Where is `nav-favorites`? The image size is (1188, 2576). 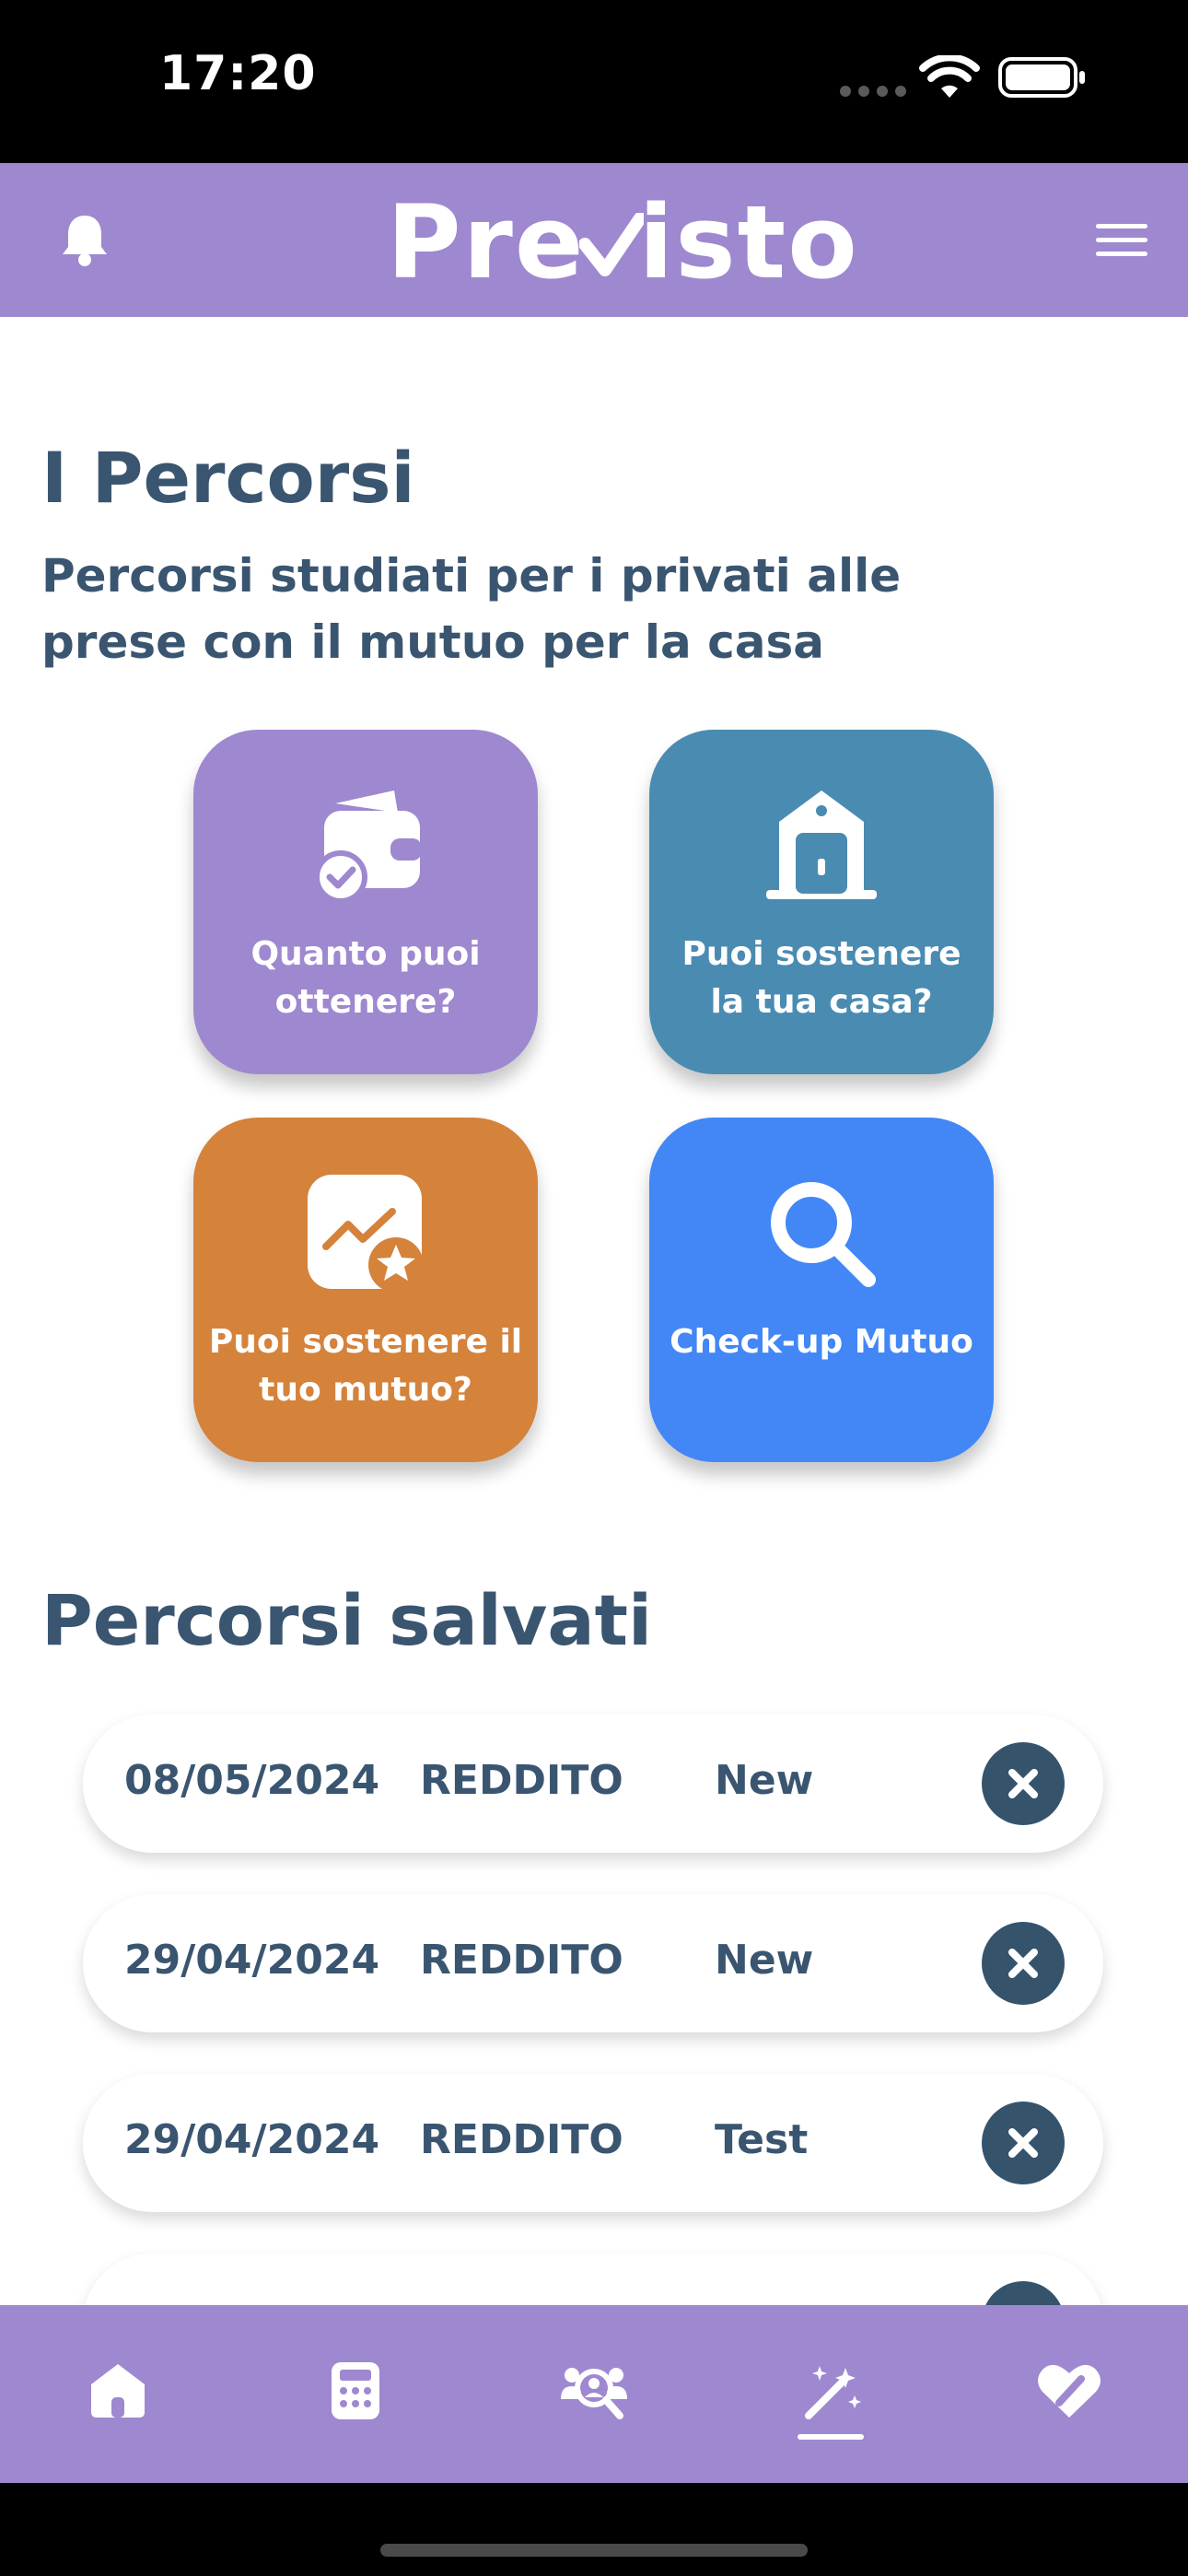 nav-favorites is located at coordinates (1069, 2400).